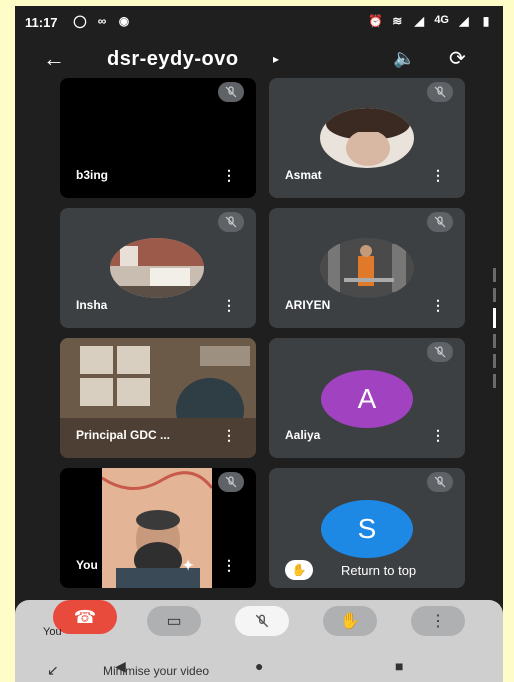 Image resolution: width=514 pixels, height=682 pixels. I want to click on participant-tile: b3ing ⋮, so click(158, 138).